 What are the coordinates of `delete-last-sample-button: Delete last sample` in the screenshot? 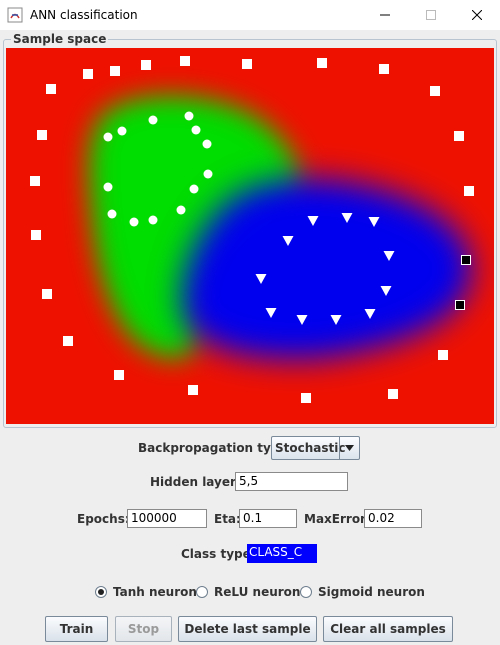 It's located at (247, 629).